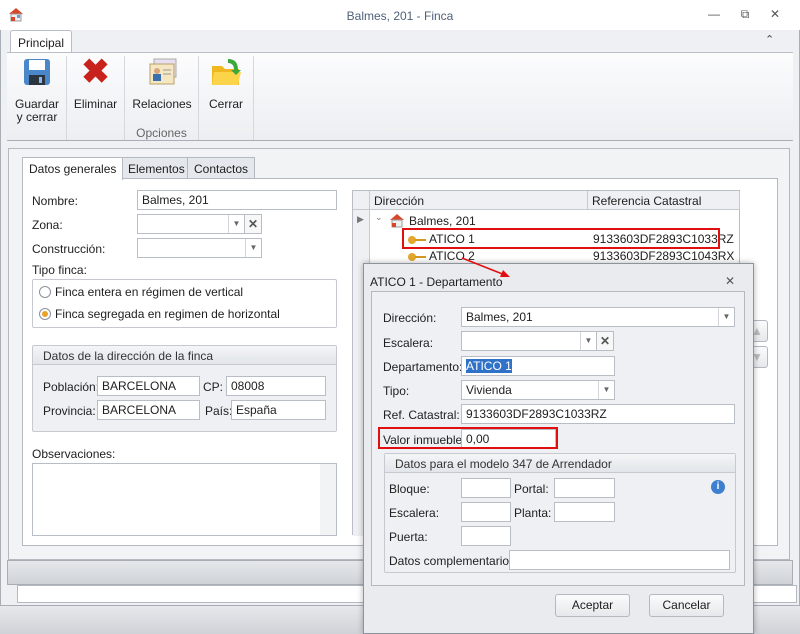  I want to click on observaciones-textarea, so click(184, 499).